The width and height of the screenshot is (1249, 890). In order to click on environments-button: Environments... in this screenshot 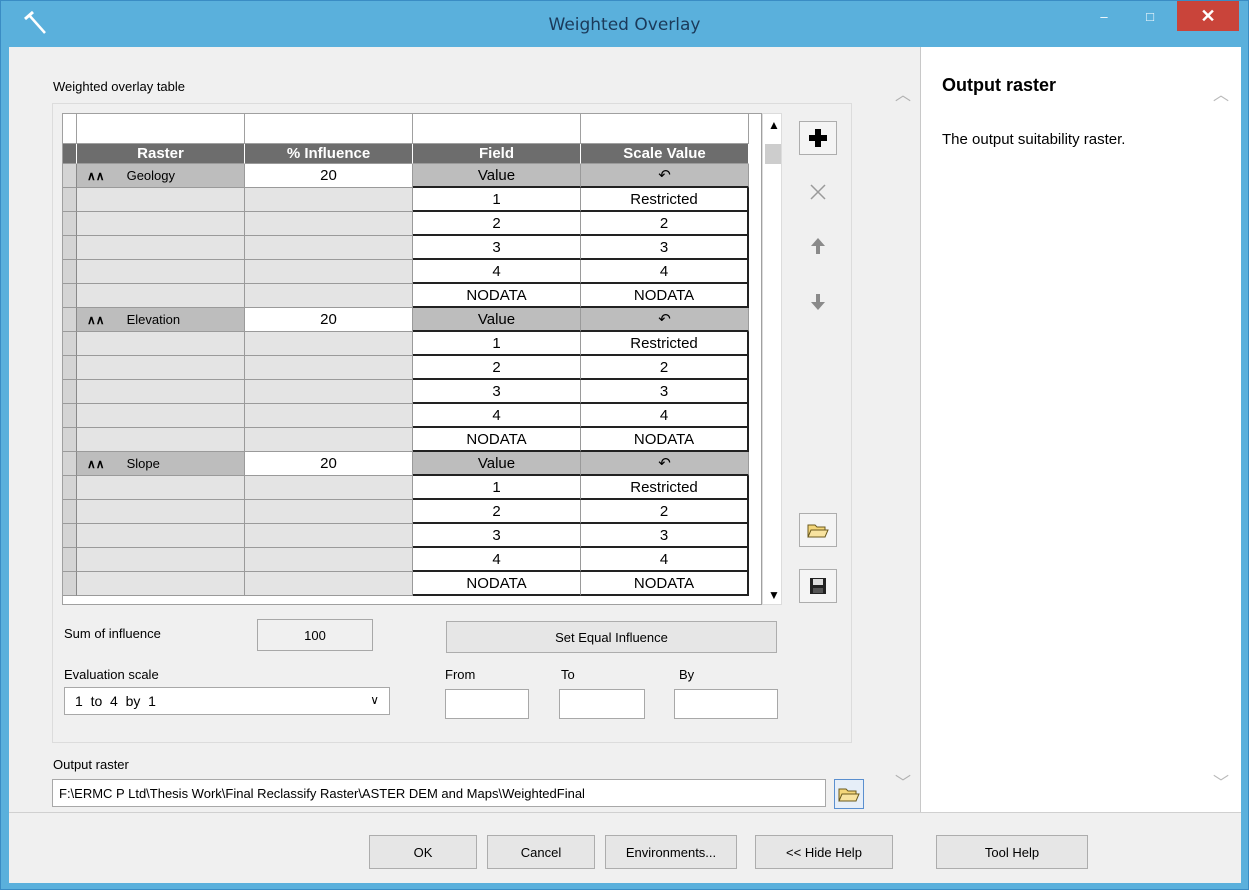, I will do `click(671, 852)`.